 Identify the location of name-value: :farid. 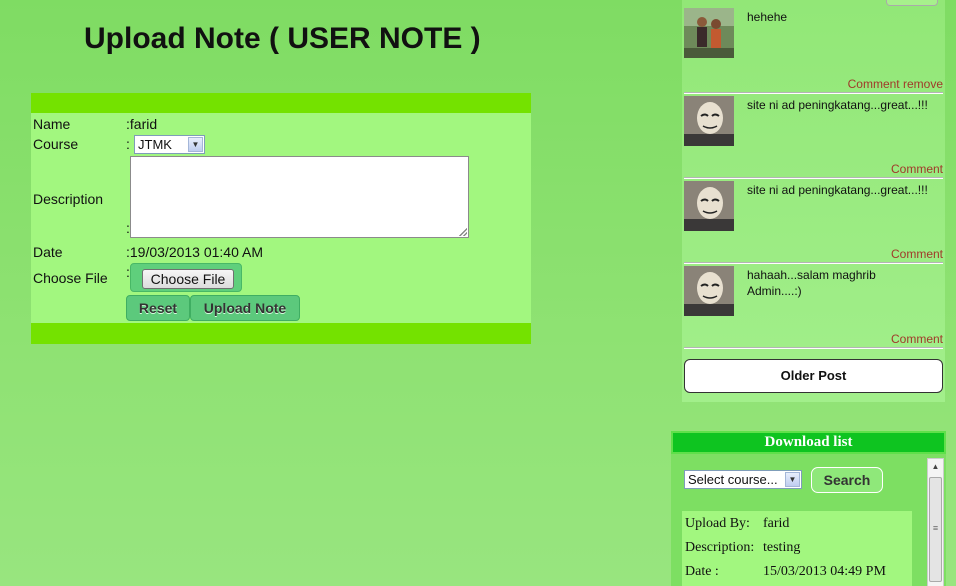
(142, 124).